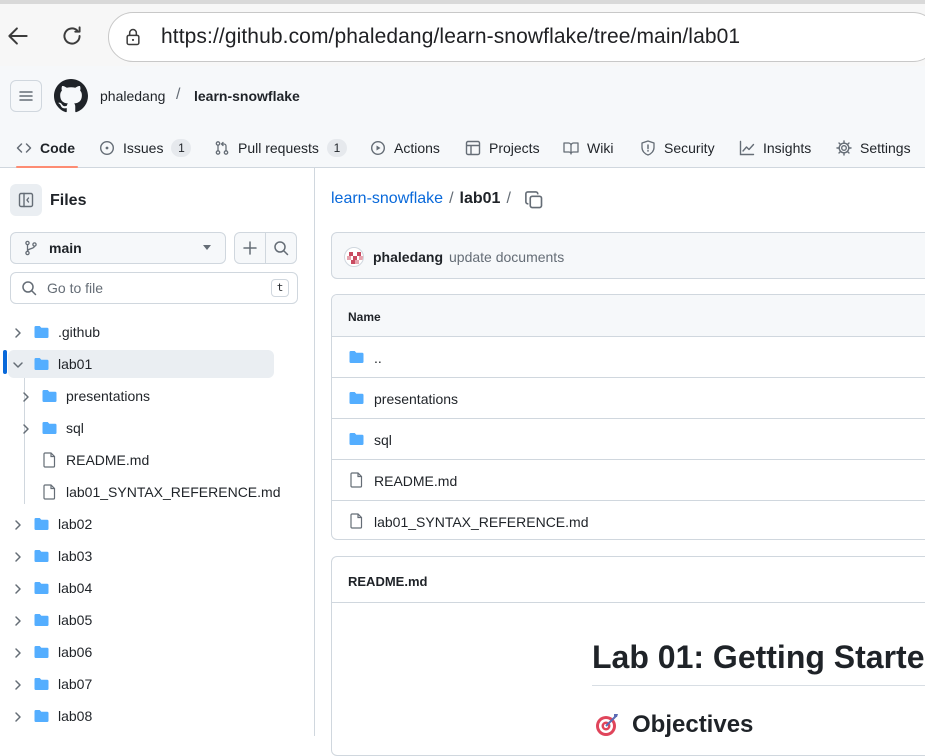 The image size is (925, 756). I want to click on branch-selector: main, so click(118, 248).